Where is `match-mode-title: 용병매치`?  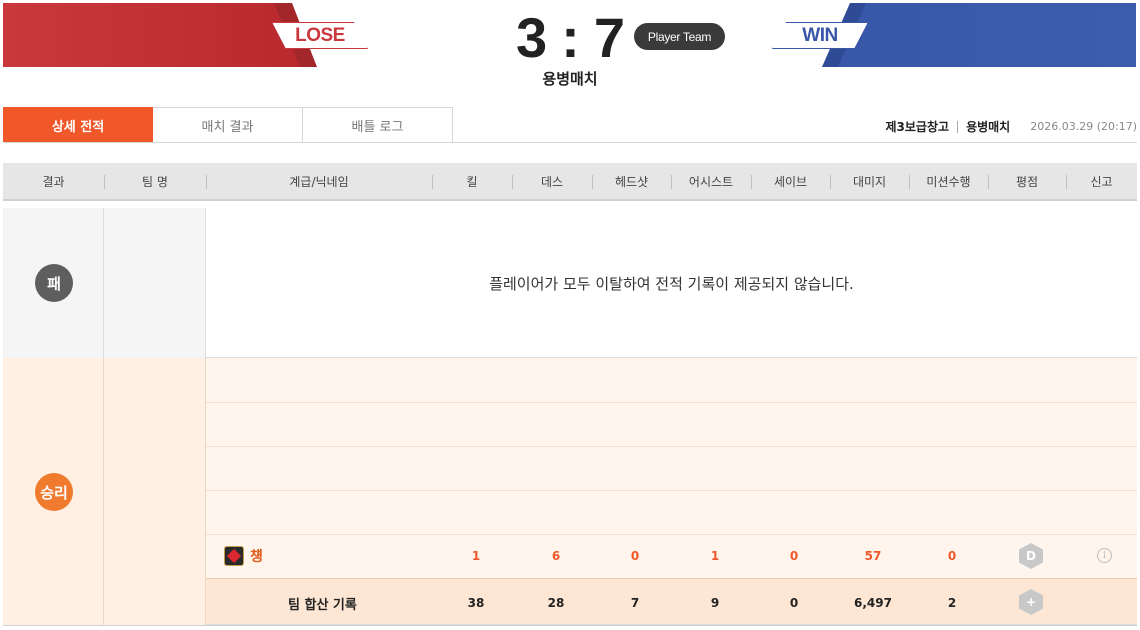 match-mode-title: 용병매치 is located at coordinates (570, 79).